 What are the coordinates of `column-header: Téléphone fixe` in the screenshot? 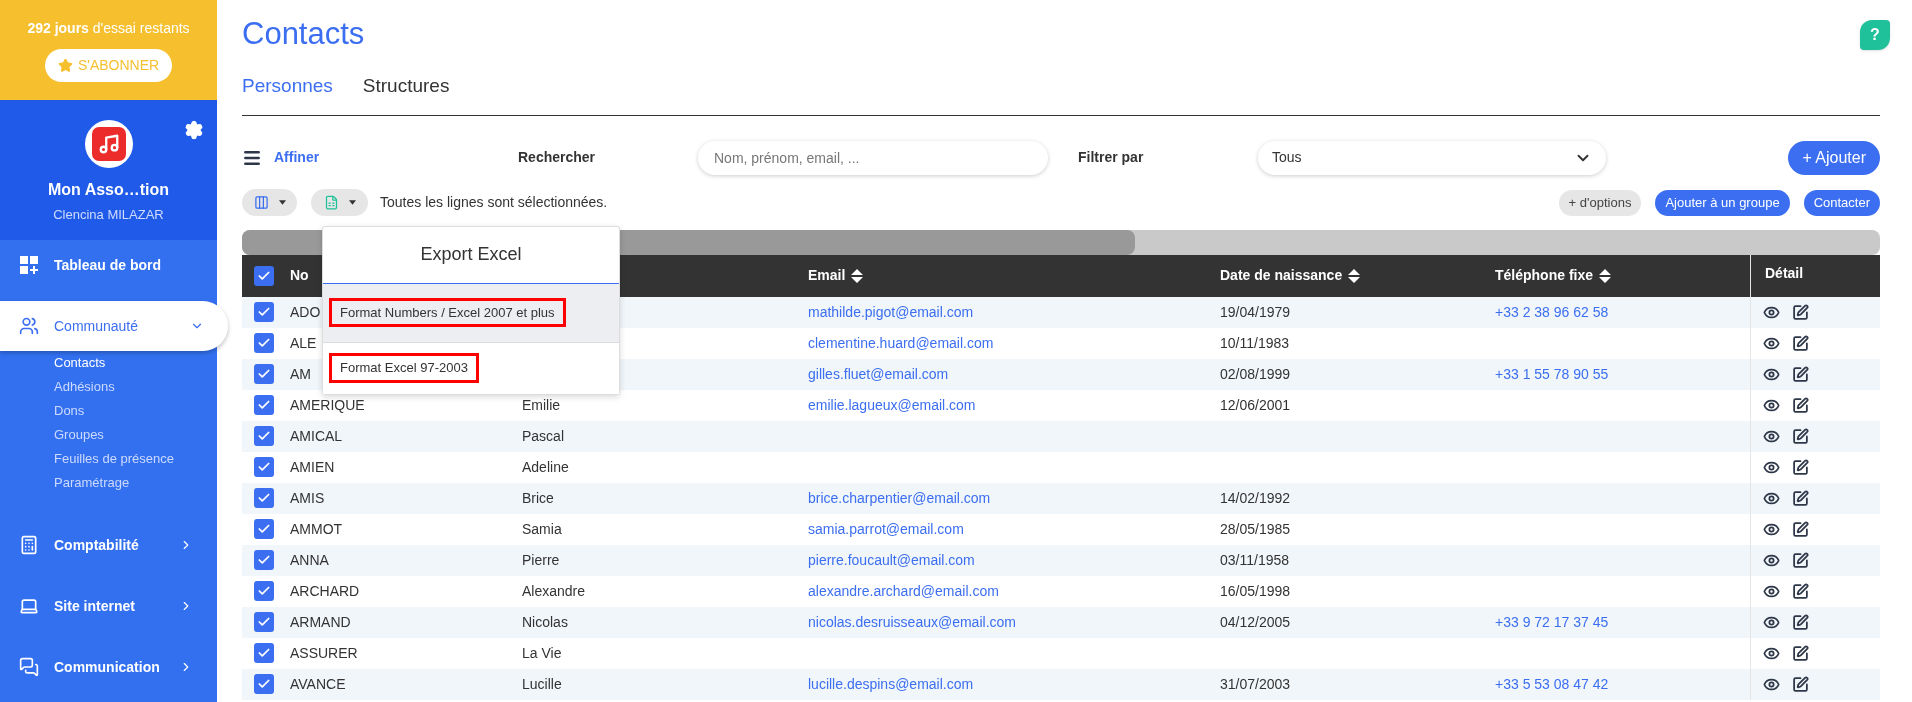 It's located at (1544, 275).